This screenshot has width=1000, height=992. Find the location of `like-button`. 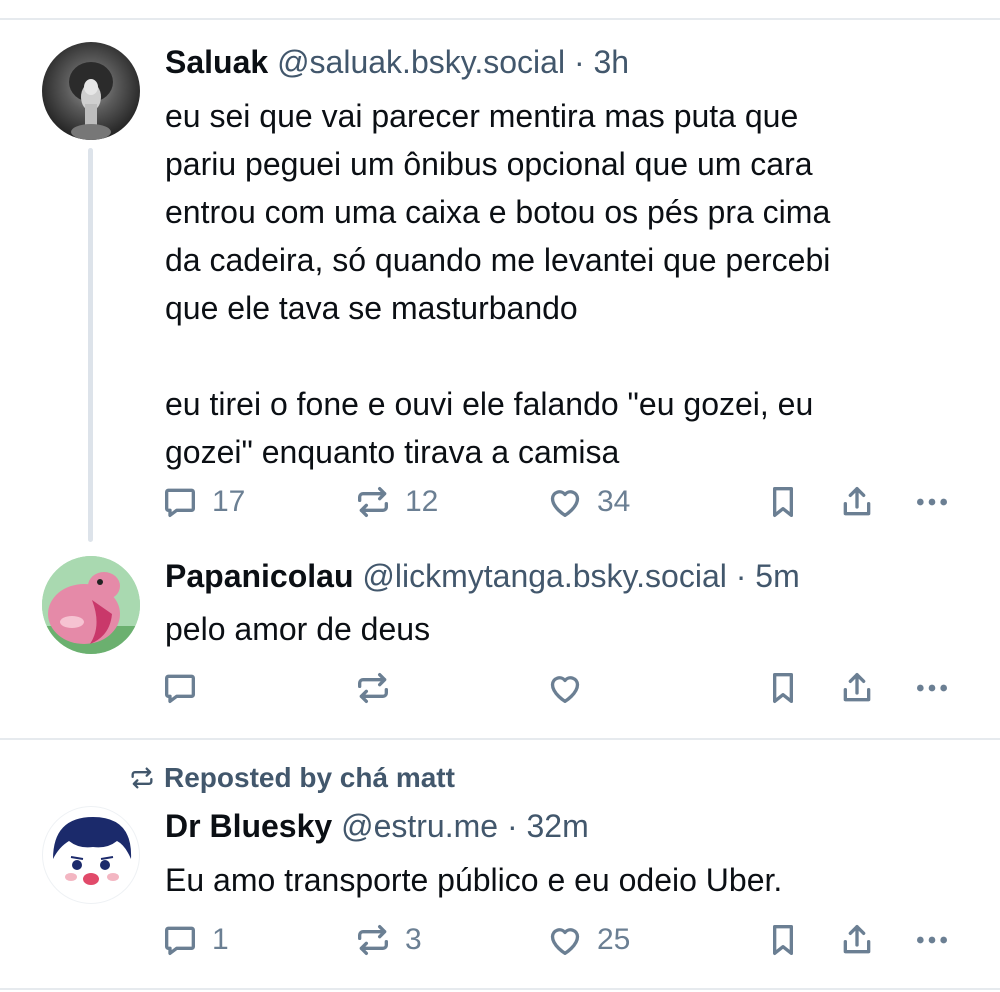

like-button is located at coordinates (571, 688).